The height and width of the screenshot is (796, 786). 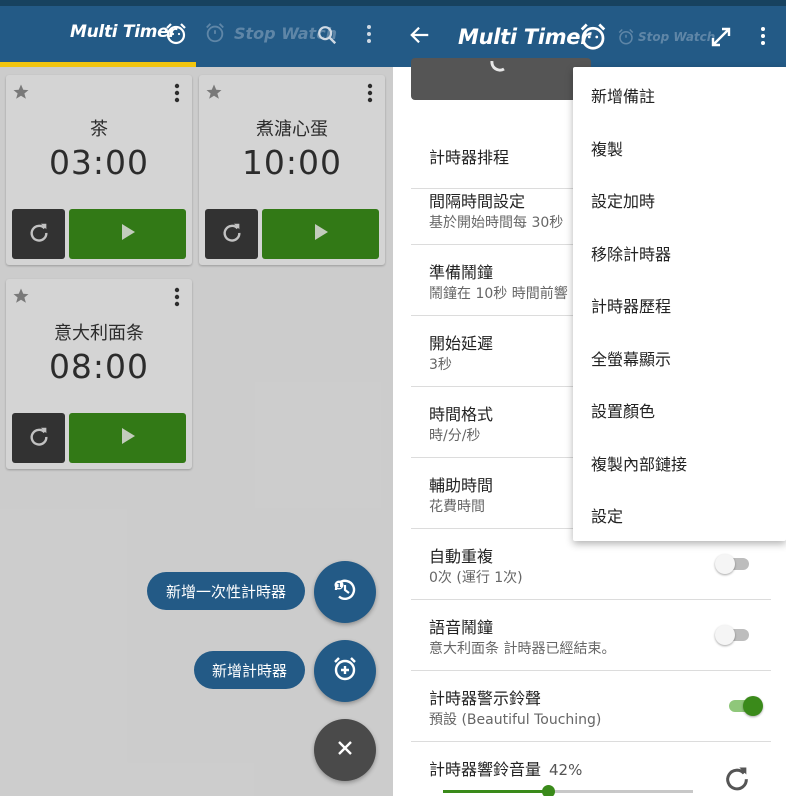 I want to click on app-title: Multi Timer, so click(x=524, y=37).